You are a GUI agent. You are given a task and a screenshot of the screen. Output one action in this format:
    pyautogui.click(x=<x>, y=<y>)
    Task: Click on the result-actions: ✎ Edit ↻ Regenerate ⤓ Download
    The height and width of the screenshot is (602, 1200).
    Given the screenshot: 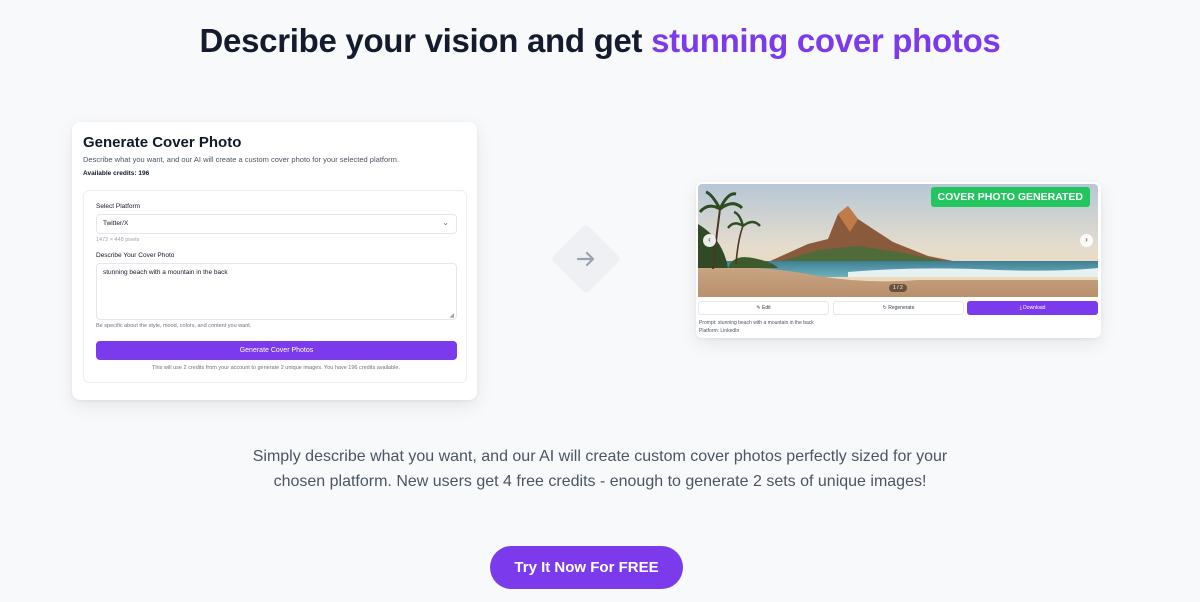 What is the action you would take?
    pyautogui.click(x=898, y=308)
    